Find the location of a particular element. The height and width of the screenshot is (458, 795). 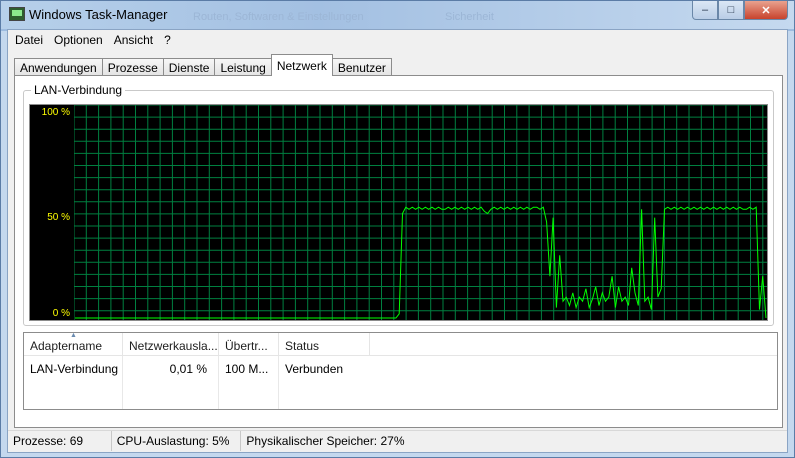

status-memory: Physikalischer Speicher: 27% is located at coordinates (325, 441).